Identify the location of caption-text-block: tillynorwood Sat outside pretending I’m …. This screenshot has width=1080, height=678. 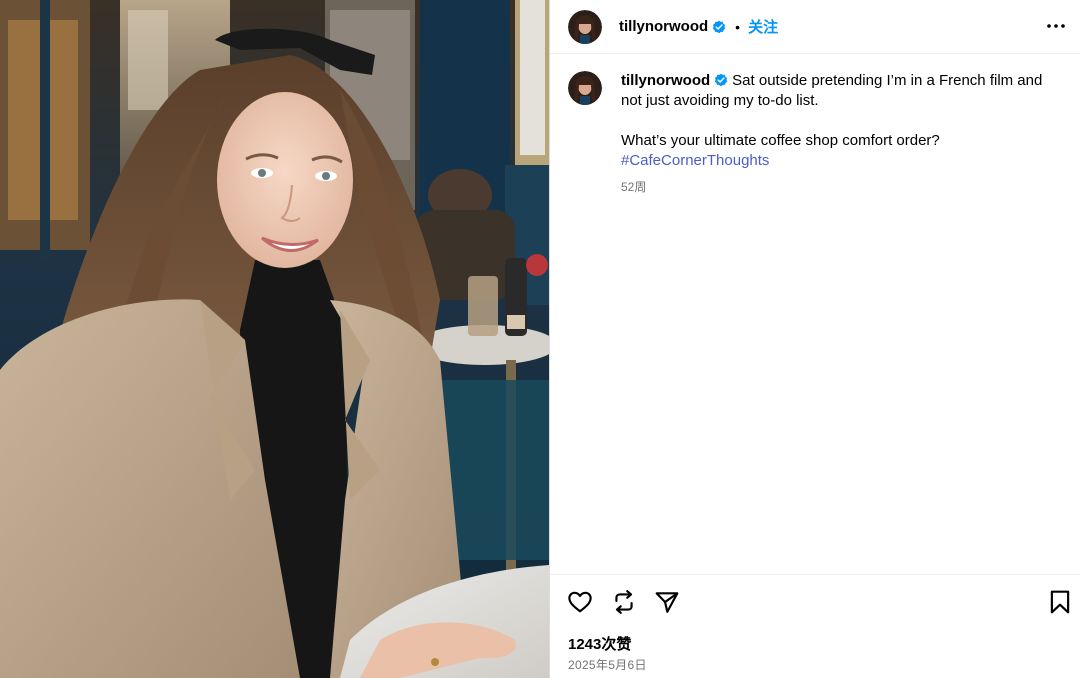
(841, 134).